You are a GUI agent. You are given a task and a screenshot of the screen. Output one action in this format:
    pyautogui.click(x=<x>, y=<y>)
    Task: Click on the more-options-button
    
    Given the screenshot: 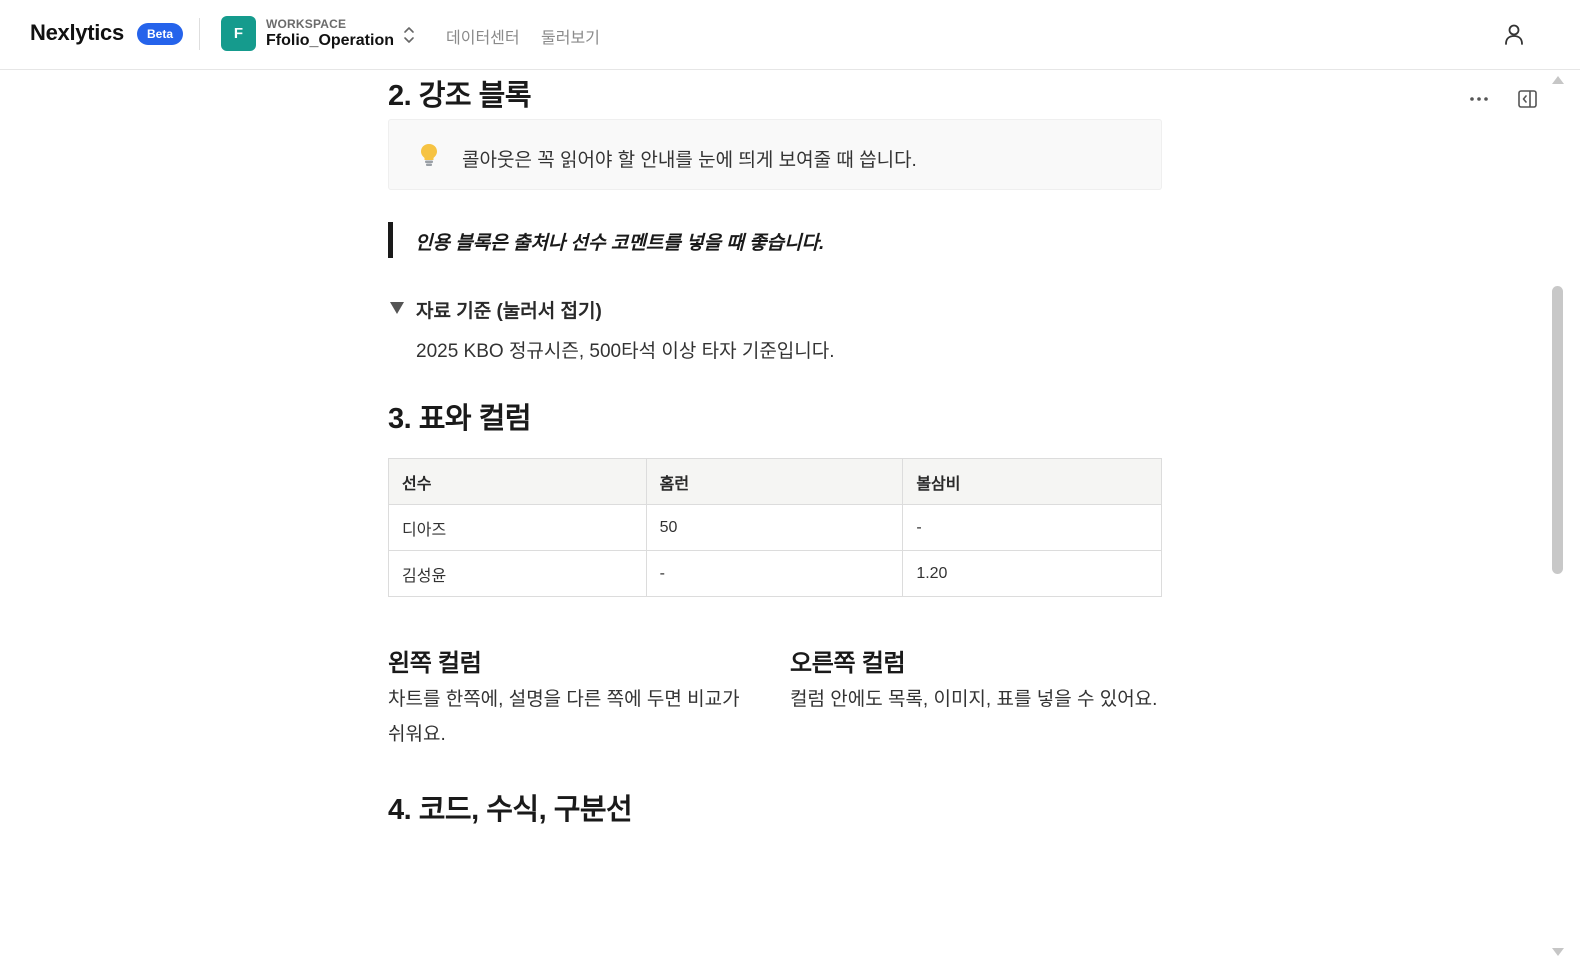 What is the action you would take?
    pyautogui.click(x=1480, y=98)
    